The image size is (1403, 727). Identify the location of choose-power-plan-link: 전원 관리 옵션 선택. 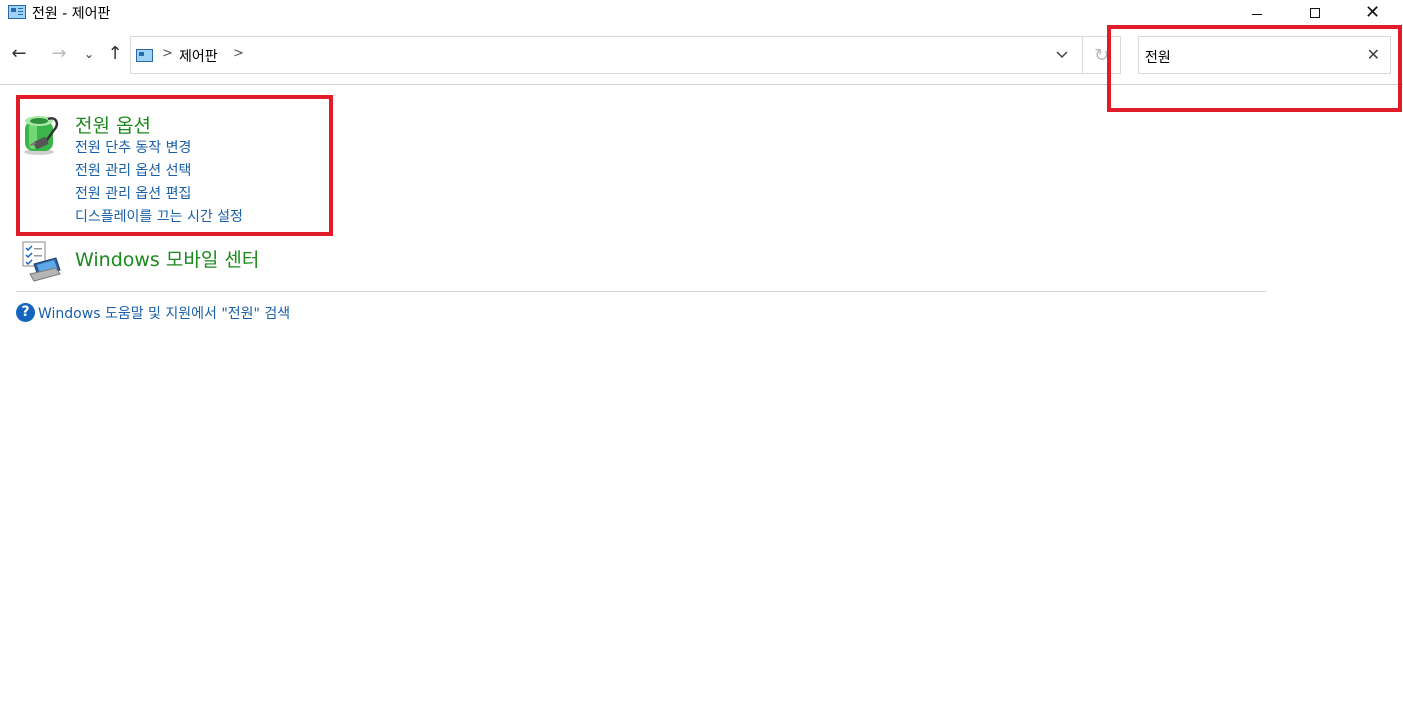
(133, 170).